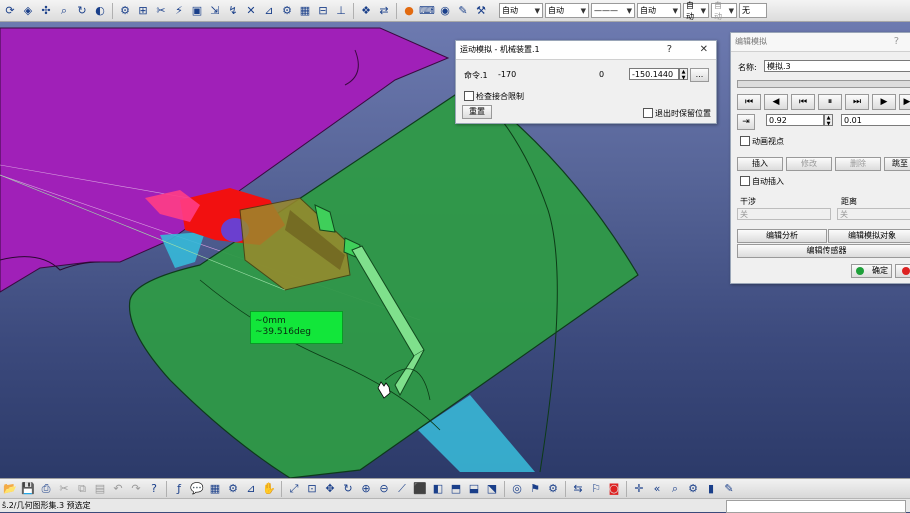  Describe the element at coordinates (46, 11) in the screenshot. I see `compass-icon: ✣` at that location.